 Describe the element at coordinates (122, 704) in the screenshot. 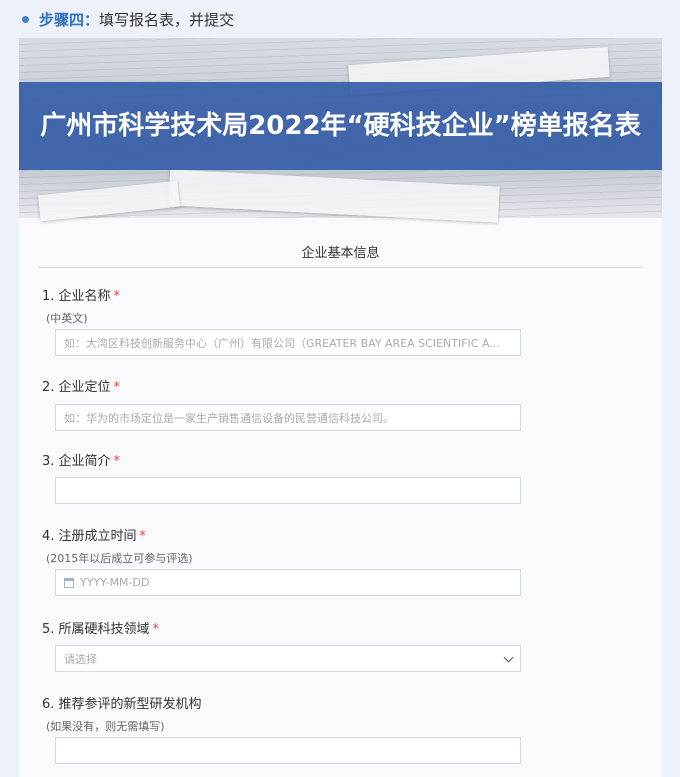

I see `question-label: 6. 推荐参评的新型研发机构` at that location.